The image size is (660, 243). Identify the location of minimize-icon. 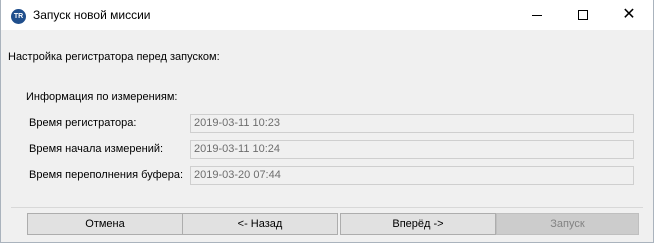
(537, 15).